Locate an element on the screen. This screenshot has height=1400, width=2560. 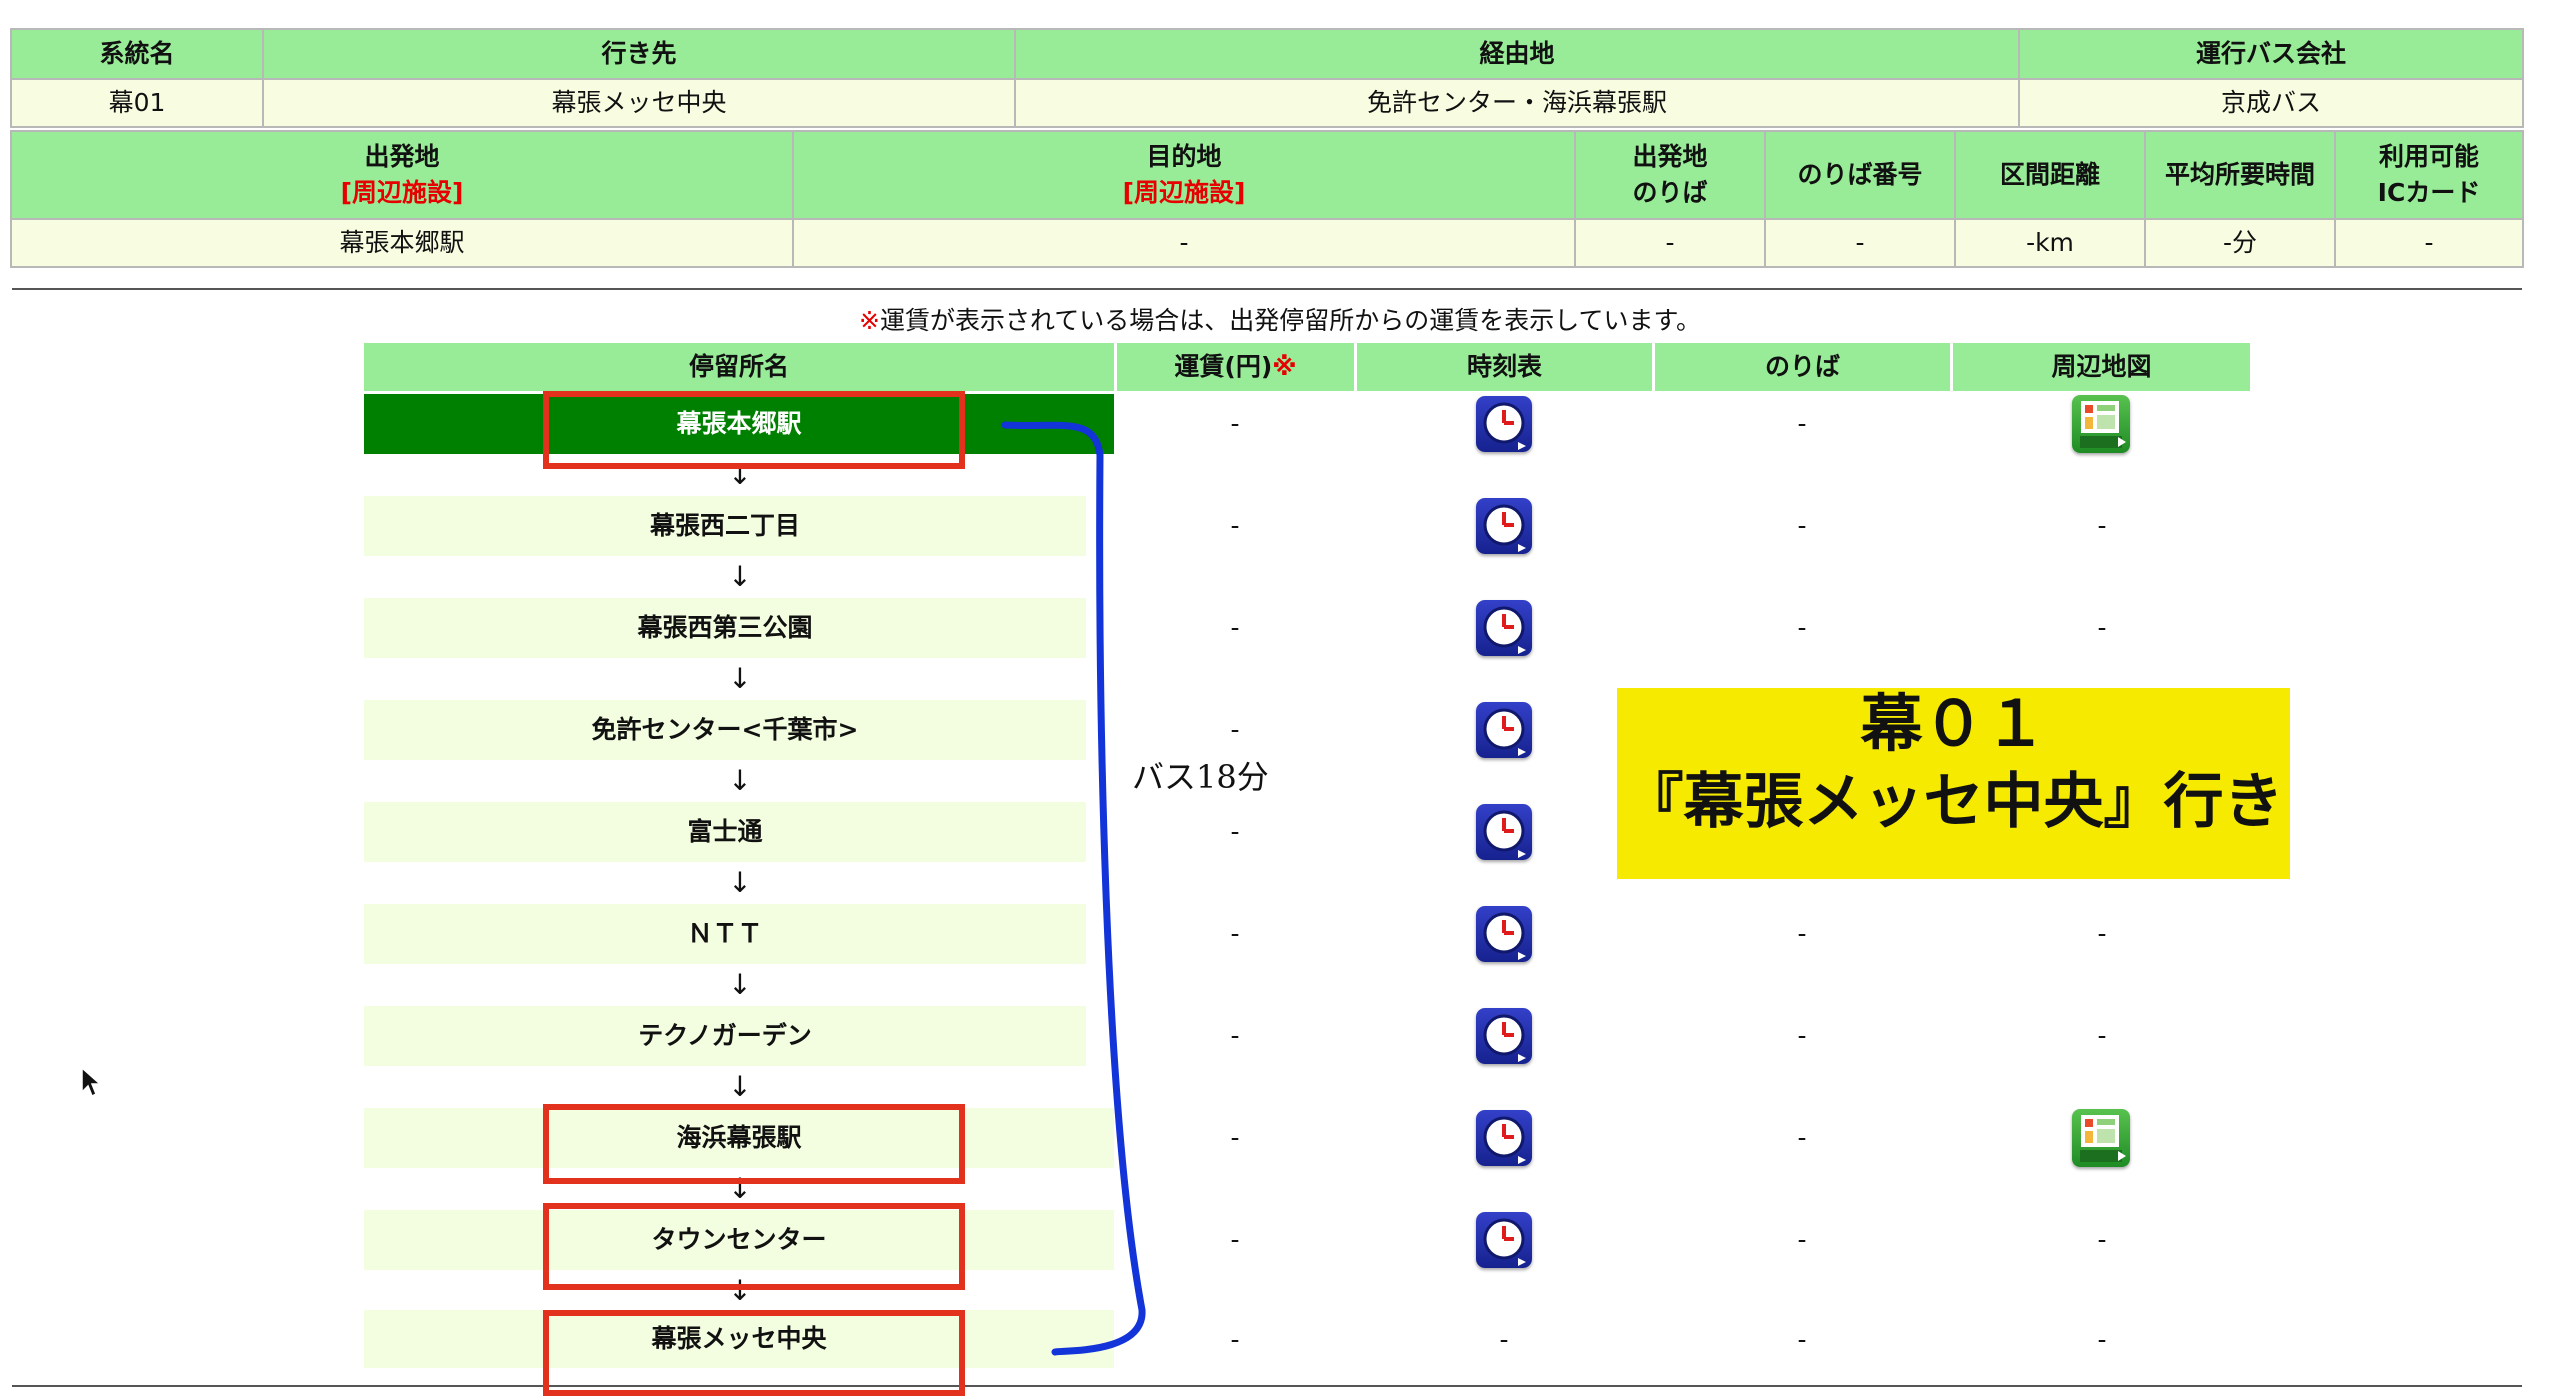
stop-name: ＮＴＴ is located at coordinates (725, 934).